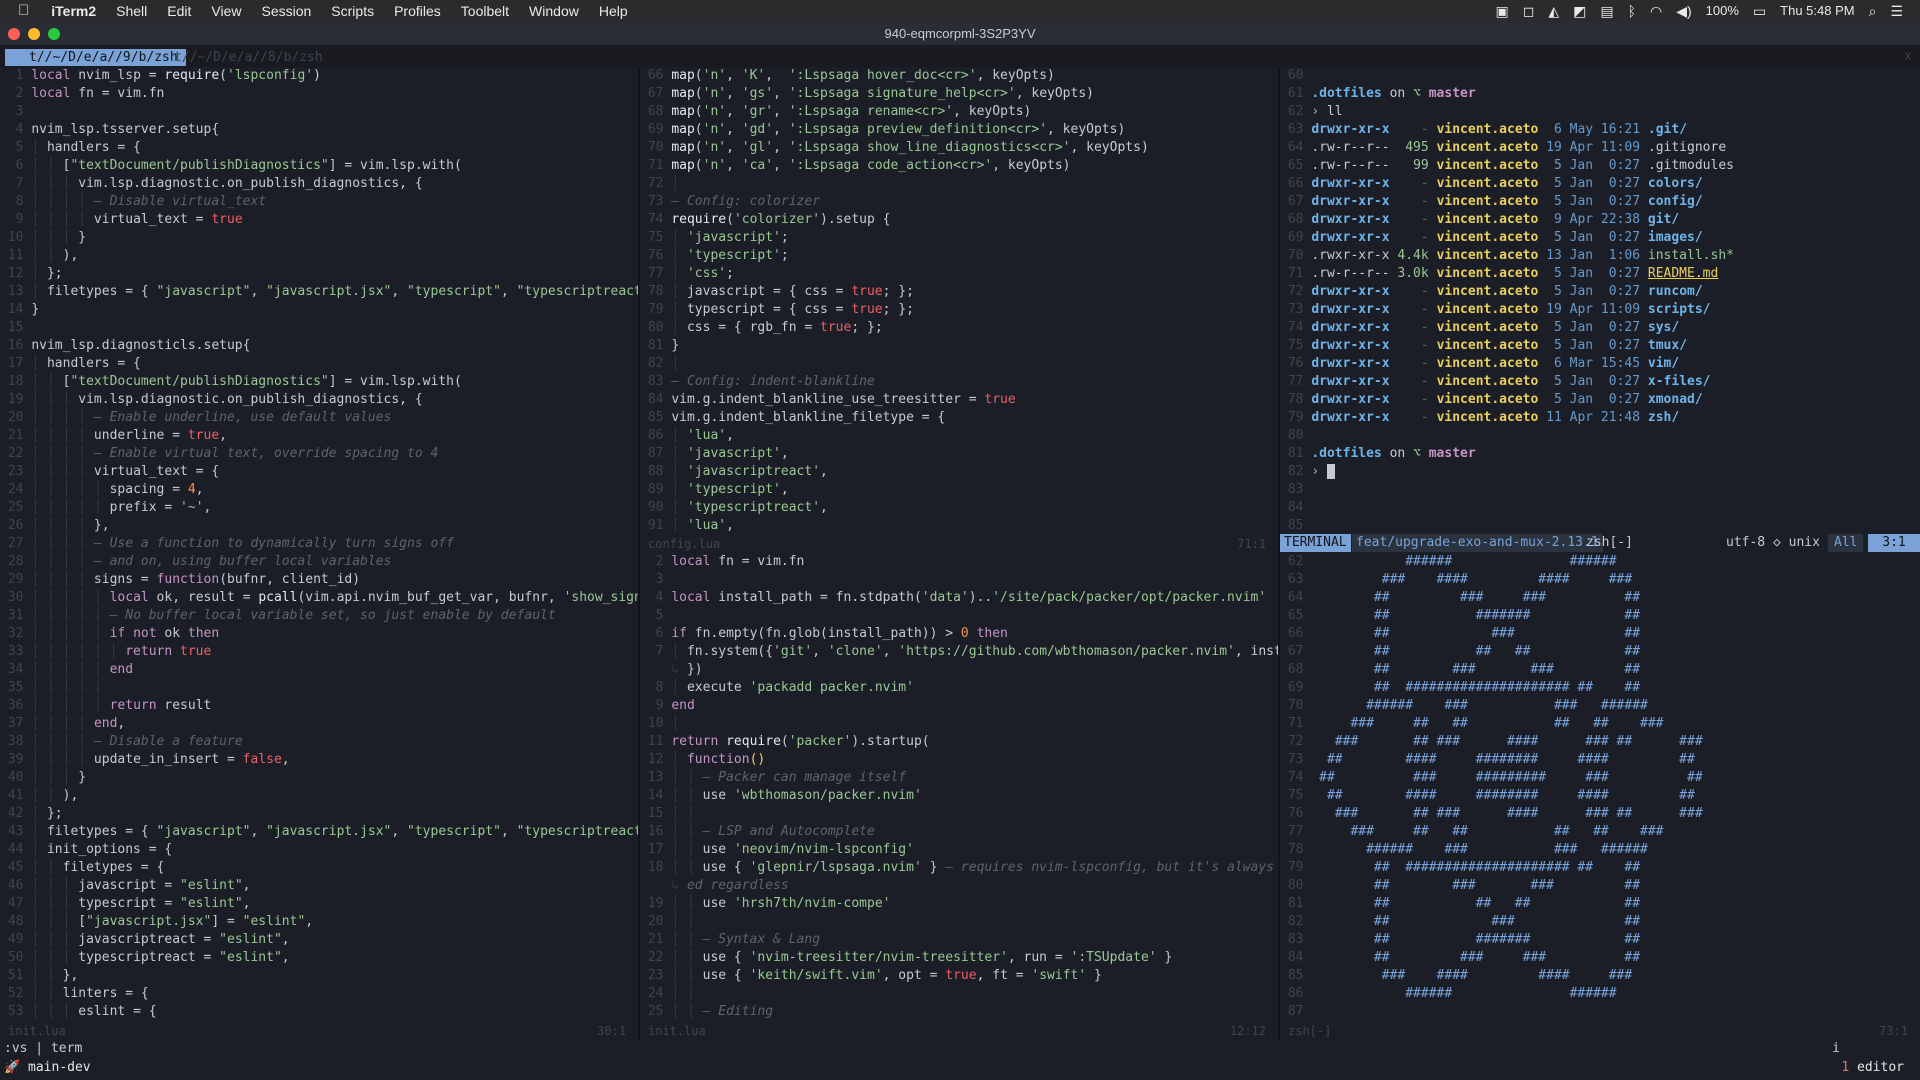  What do you see at coordinates (417, 11) in the screenshot?
I see `menu-profiles: Profiles` at bounding box center [417, 11].